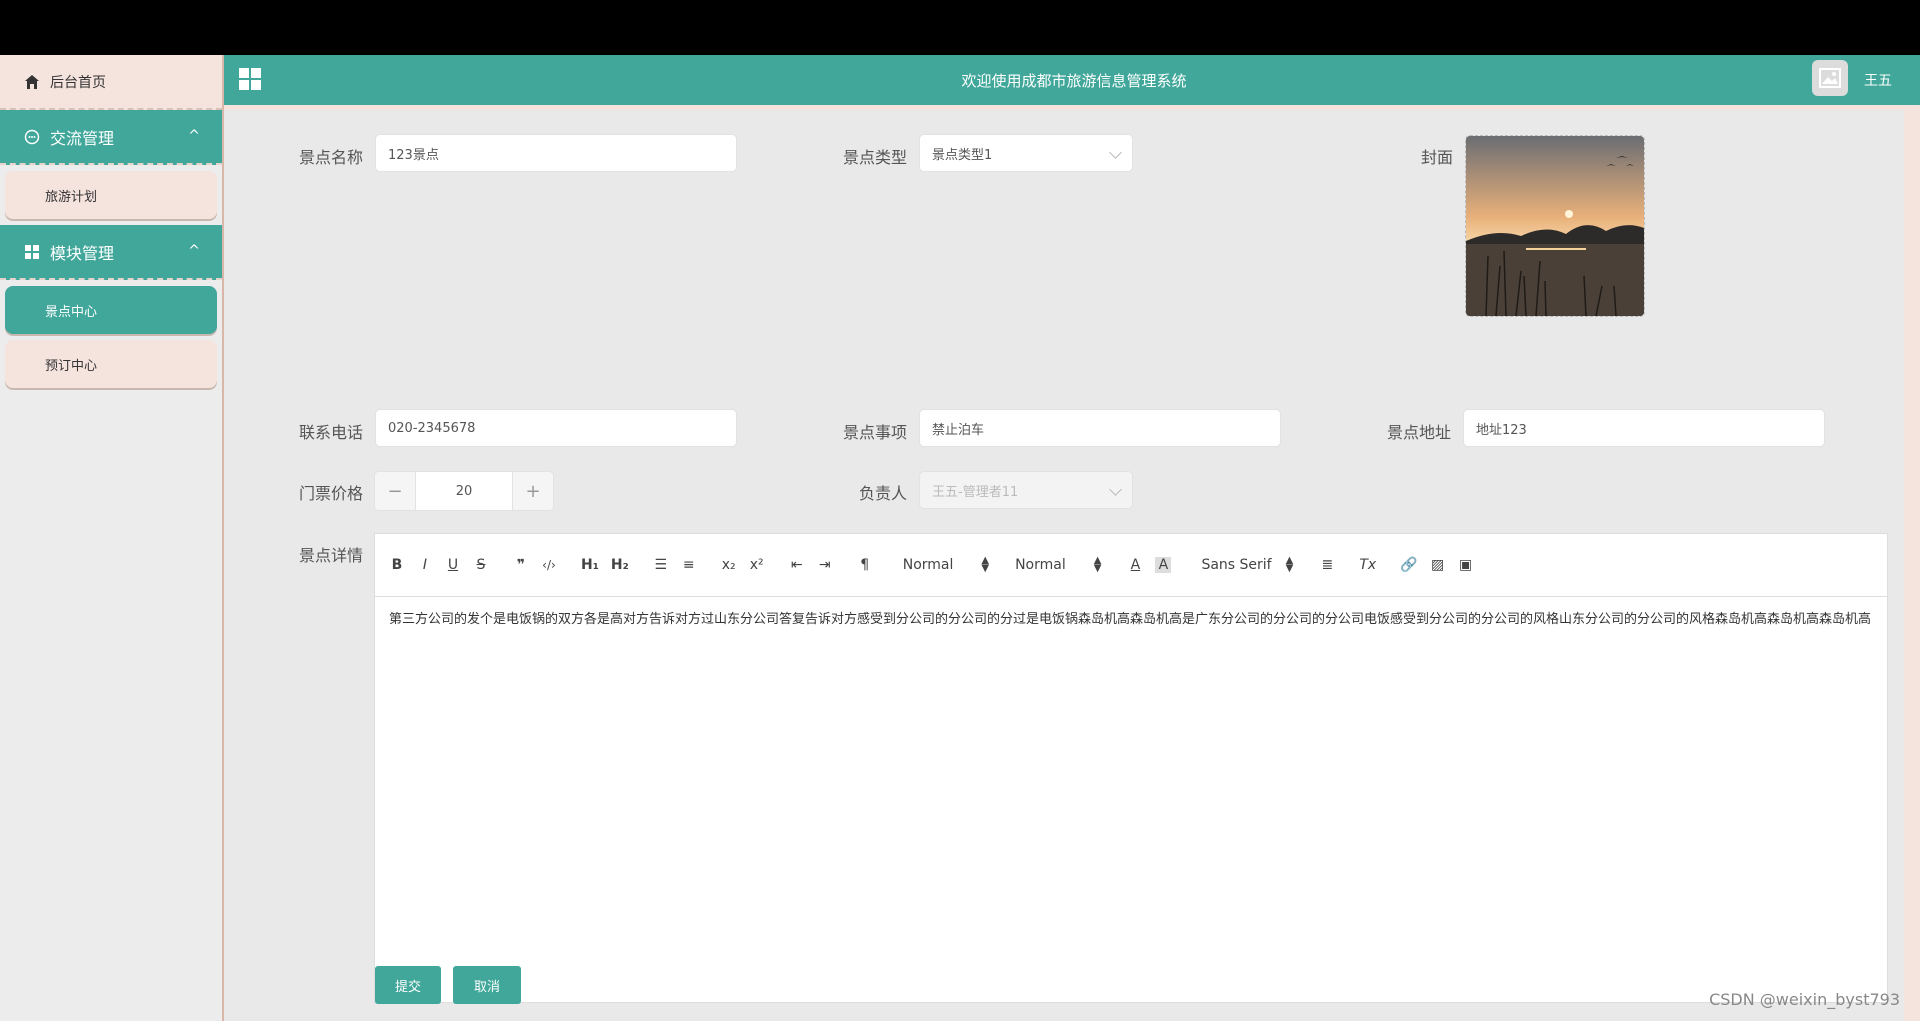 This screenshot has height=1021, width=1920. Describe the element at coordinates (1327, 565) in the screenshot. I see `align-icon: ≣` at that location.